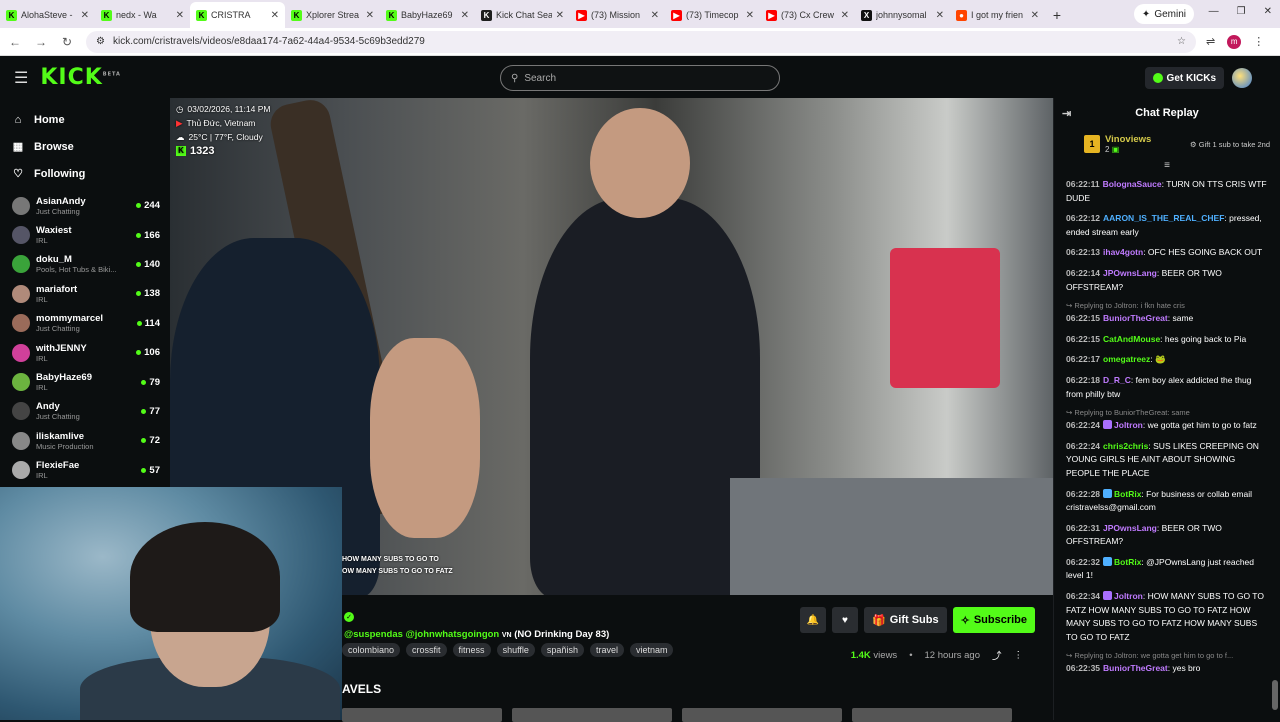 The image size is (1280, 722). Describe the element at coordinates (515, 650) in the screenshot. I see `tag-chip: shuffle` at that location.